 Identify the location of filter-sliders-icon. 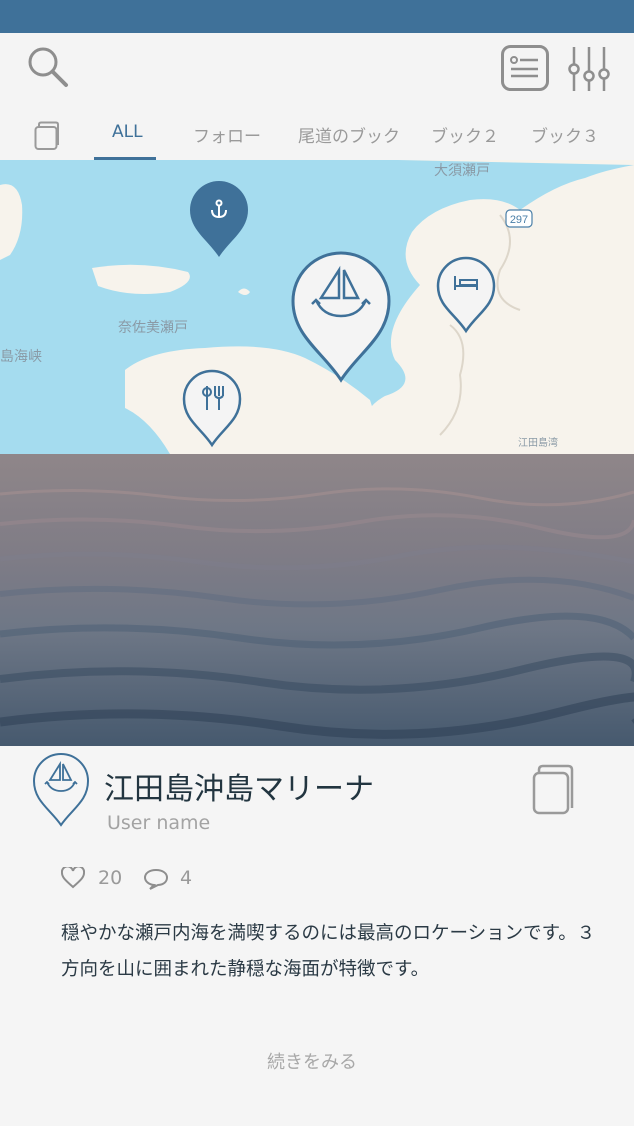
(589, 69).